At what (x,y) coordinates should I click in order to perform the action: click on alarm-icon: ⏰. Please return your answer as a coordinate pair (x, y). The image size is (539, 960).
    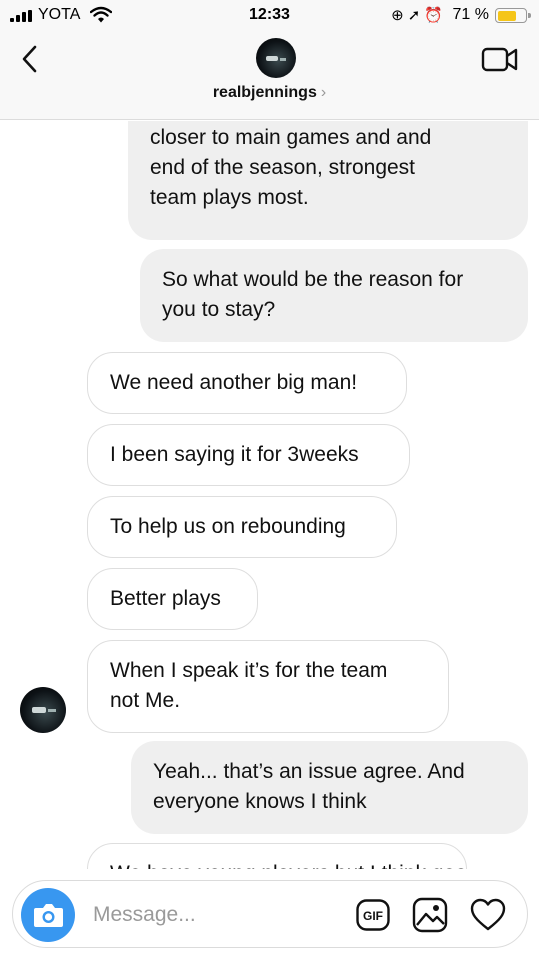
    Looking at the image, I should click on (435, 15).